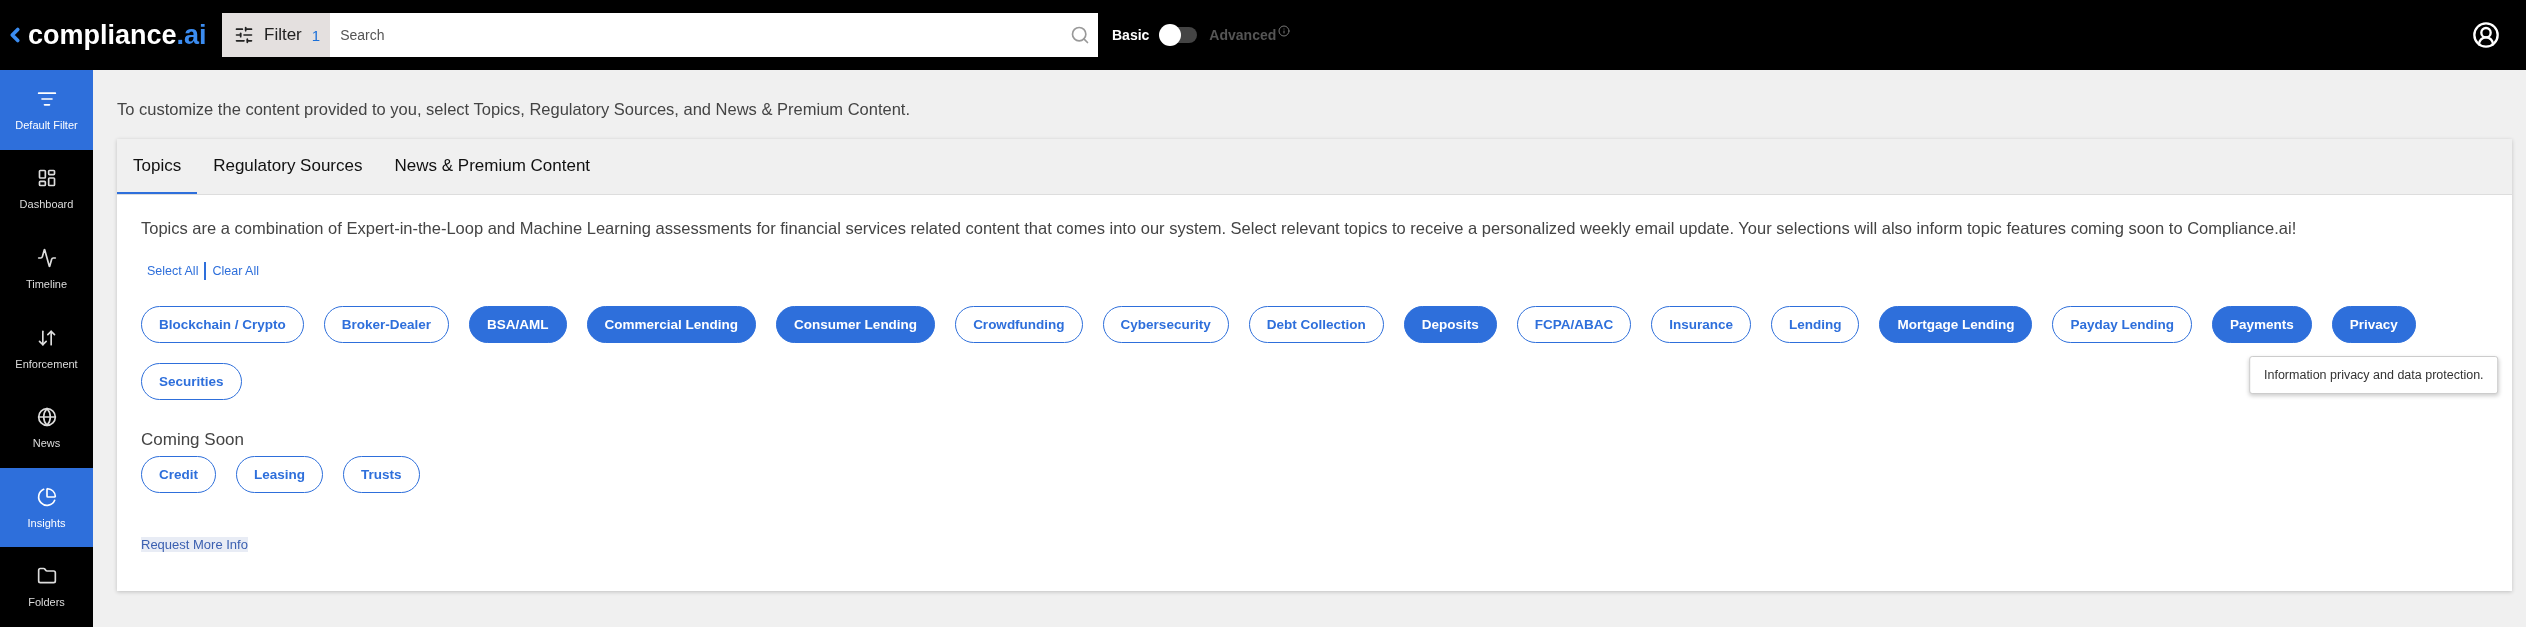 Image resolution: width=2526 pixels, height=627 pixels. What do you see at coordinates (1179, 35) in the screenshot?
I see `mode-switch` at bounding box center [1179, 35].